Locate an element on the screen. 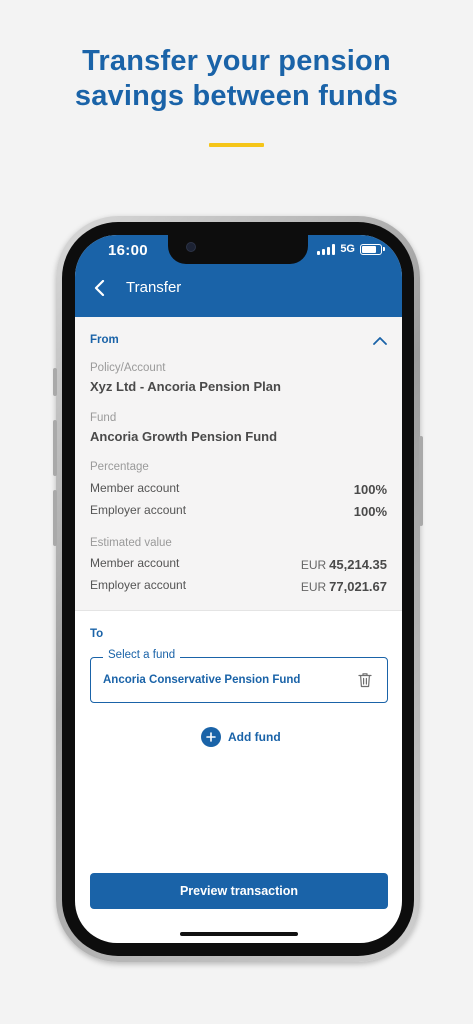  plus-icon is located at coordinates (211, 737).